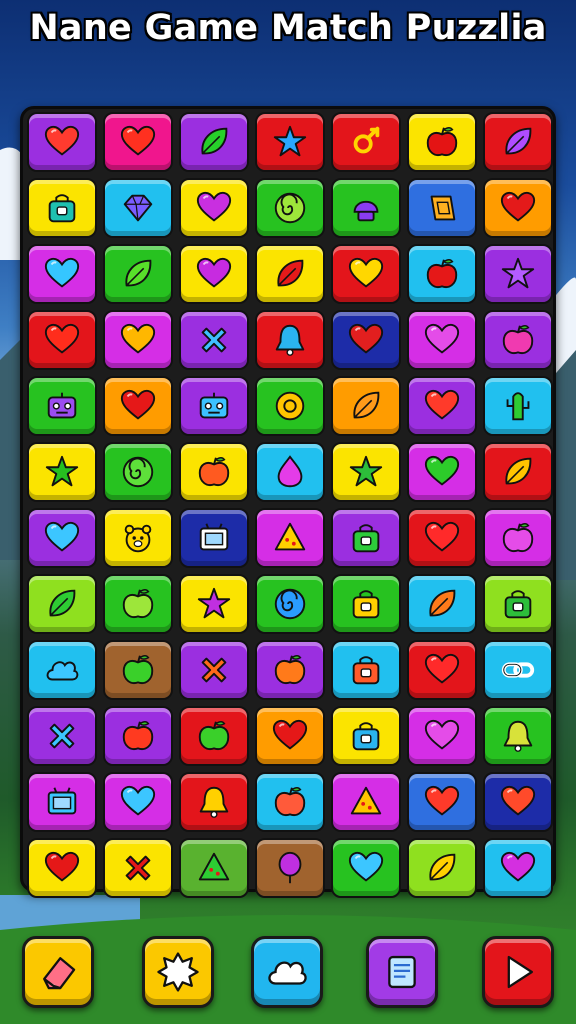 The width and height of the screenshot is (576, 1024). I want to click on shuffle-button, so click(287, 972).